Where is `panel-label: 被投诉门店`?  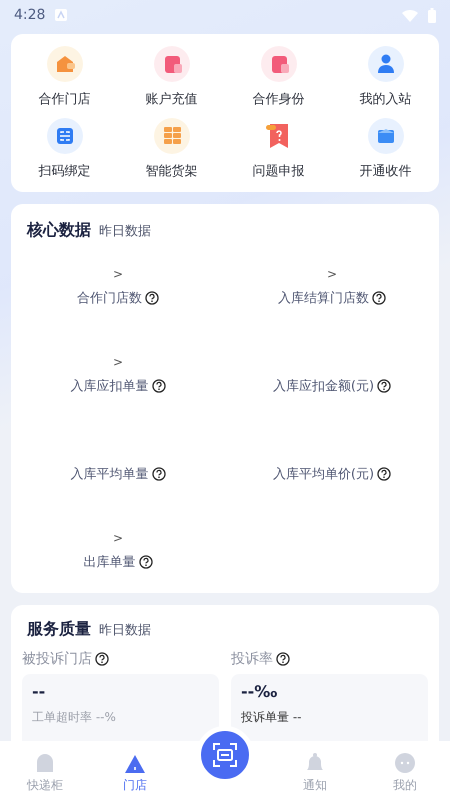 panel-label: 被投诉门店 is located at coordinates (57, 659).